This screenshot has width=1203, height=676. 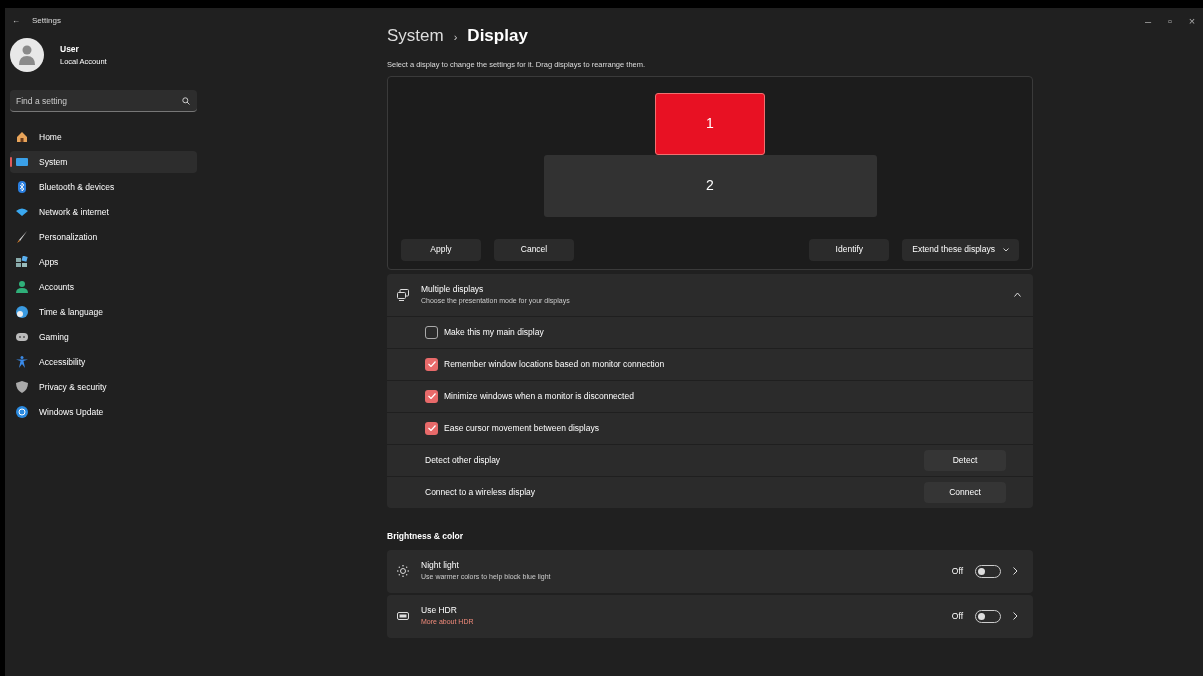 What do you see at coordinates (710, 185) in the screenshot?
I see `monitor-tile: 2` at bounding box center [710, 185].